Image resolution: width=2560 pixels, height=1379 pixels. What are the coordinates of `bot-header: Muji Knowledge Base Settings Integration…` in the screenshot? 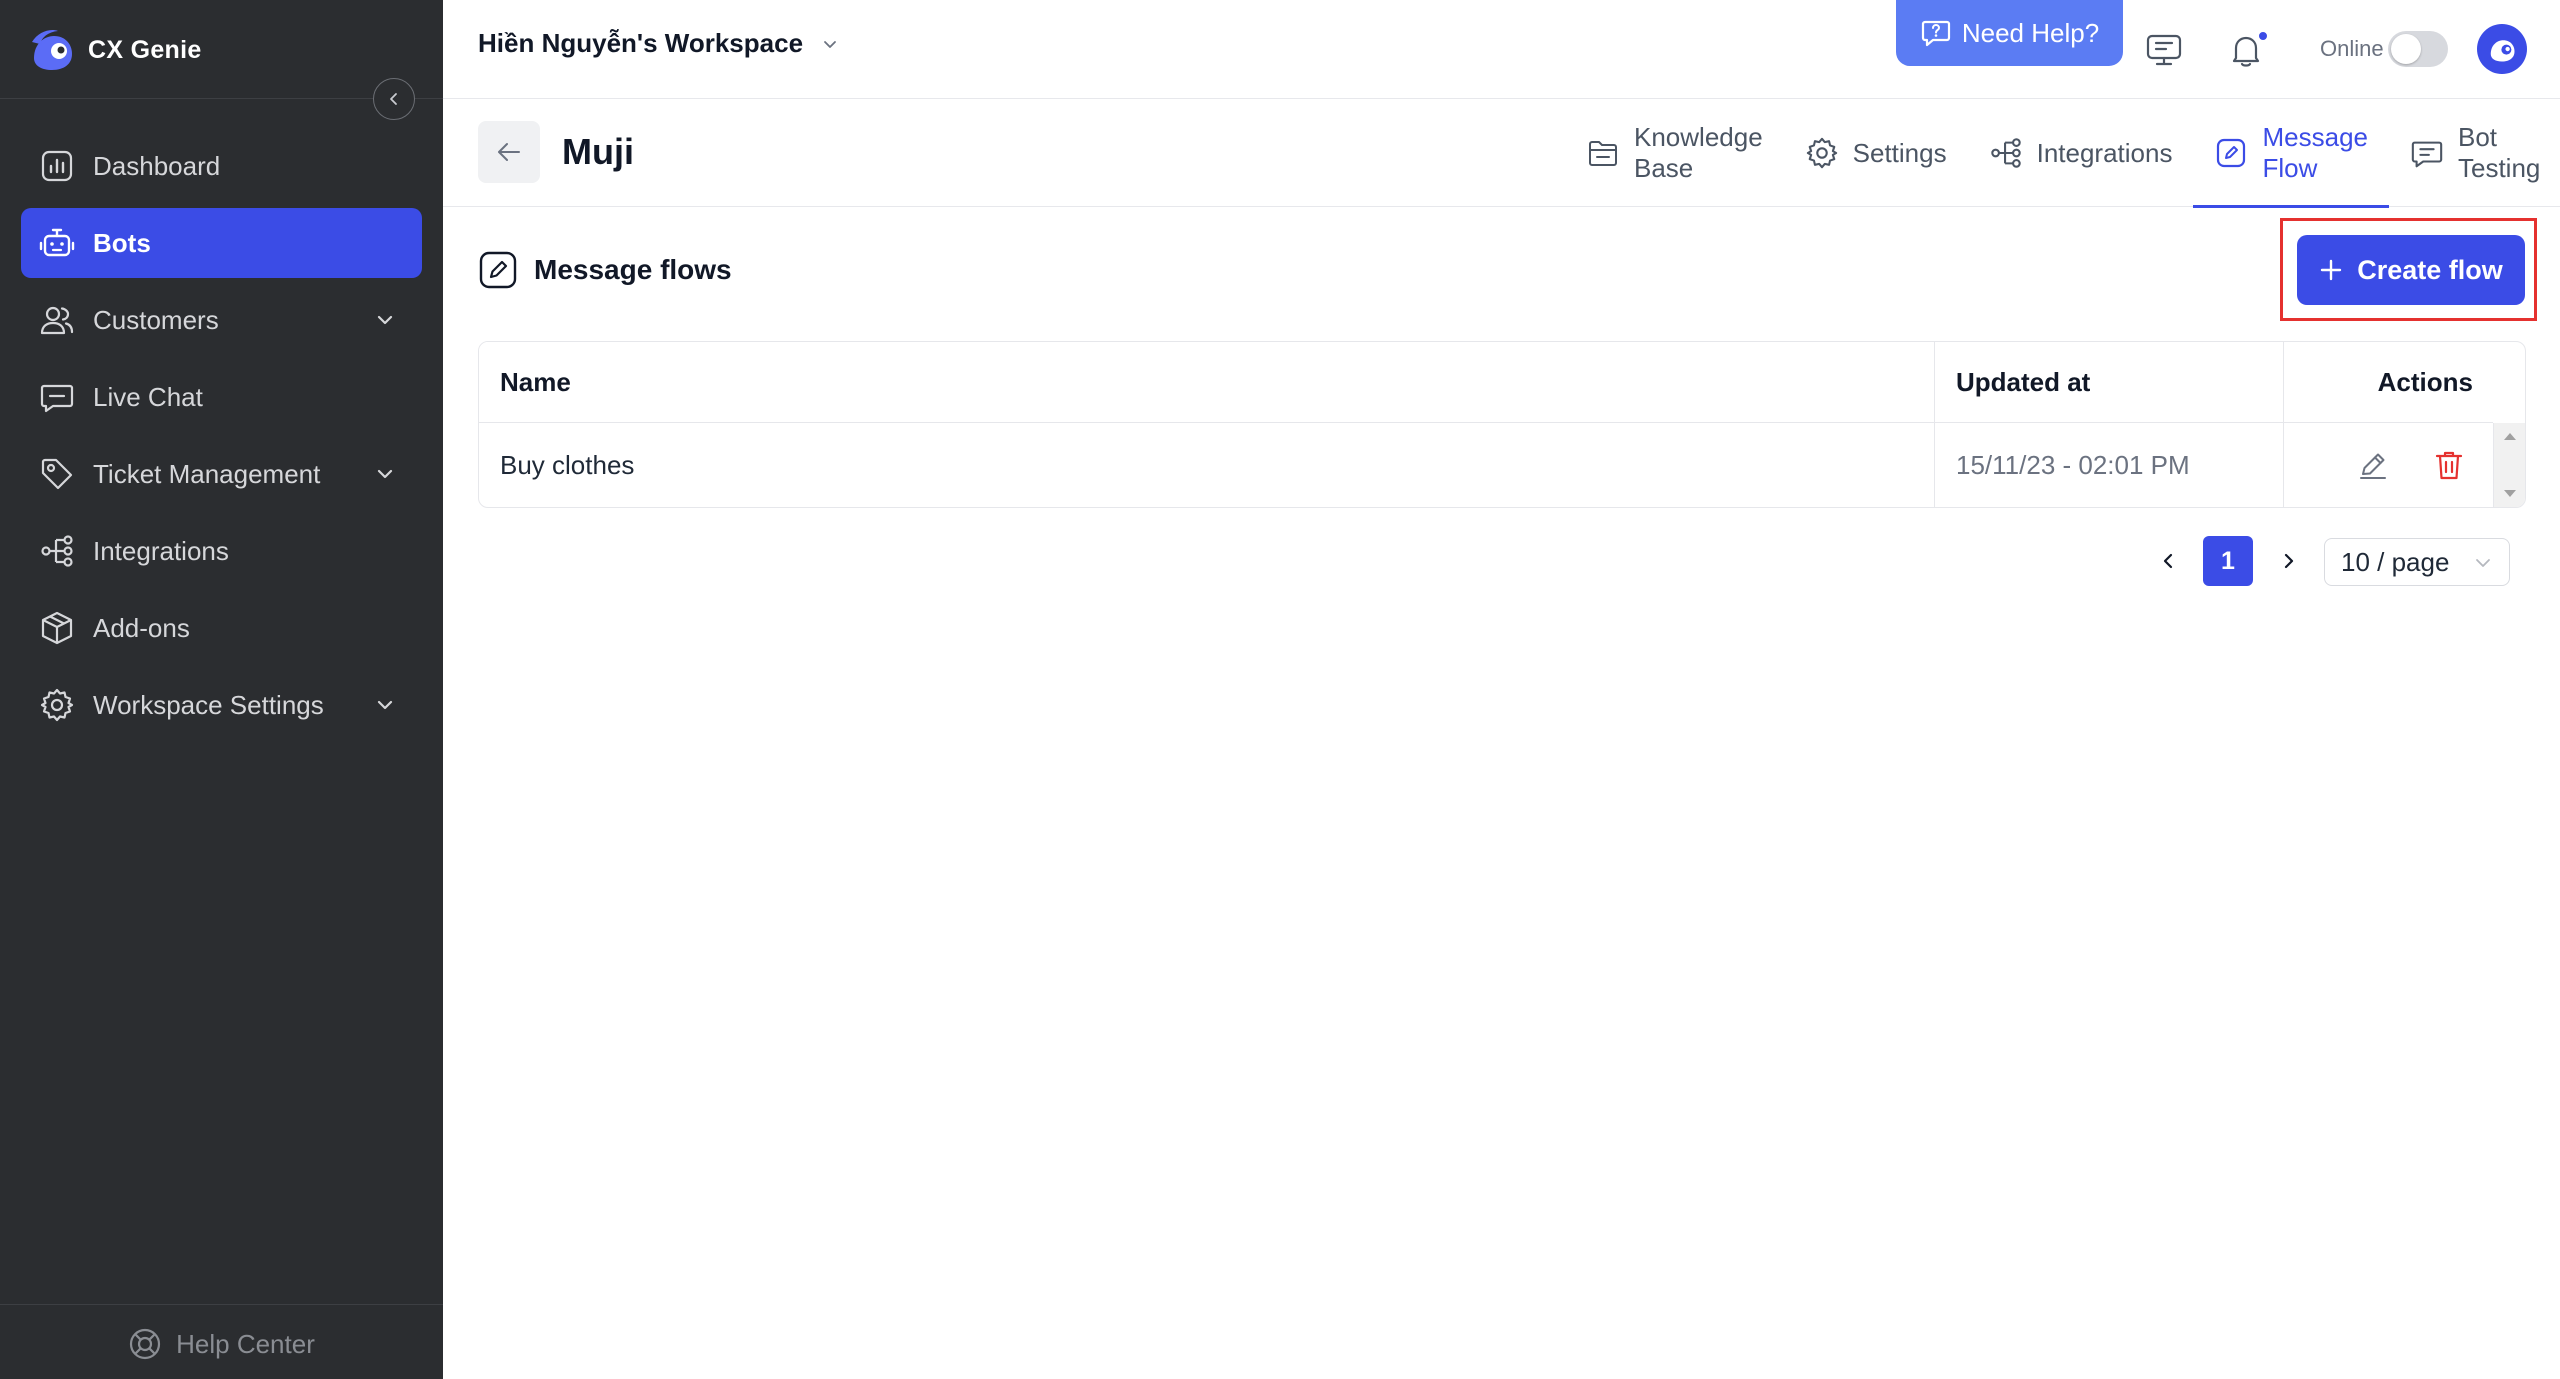 It's located at (1501, 153).